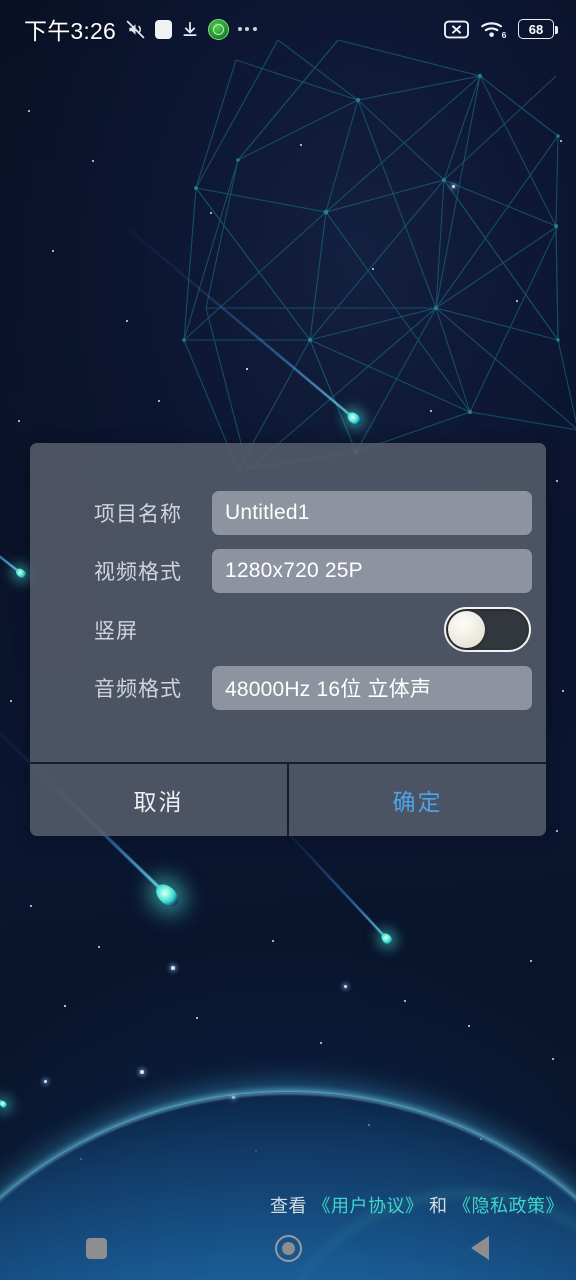 The width and height of the screenshot is (576, 1280). Describe the element at coordinates (504, 35) in the screenshot. I see `svg-text: 6` at that location.